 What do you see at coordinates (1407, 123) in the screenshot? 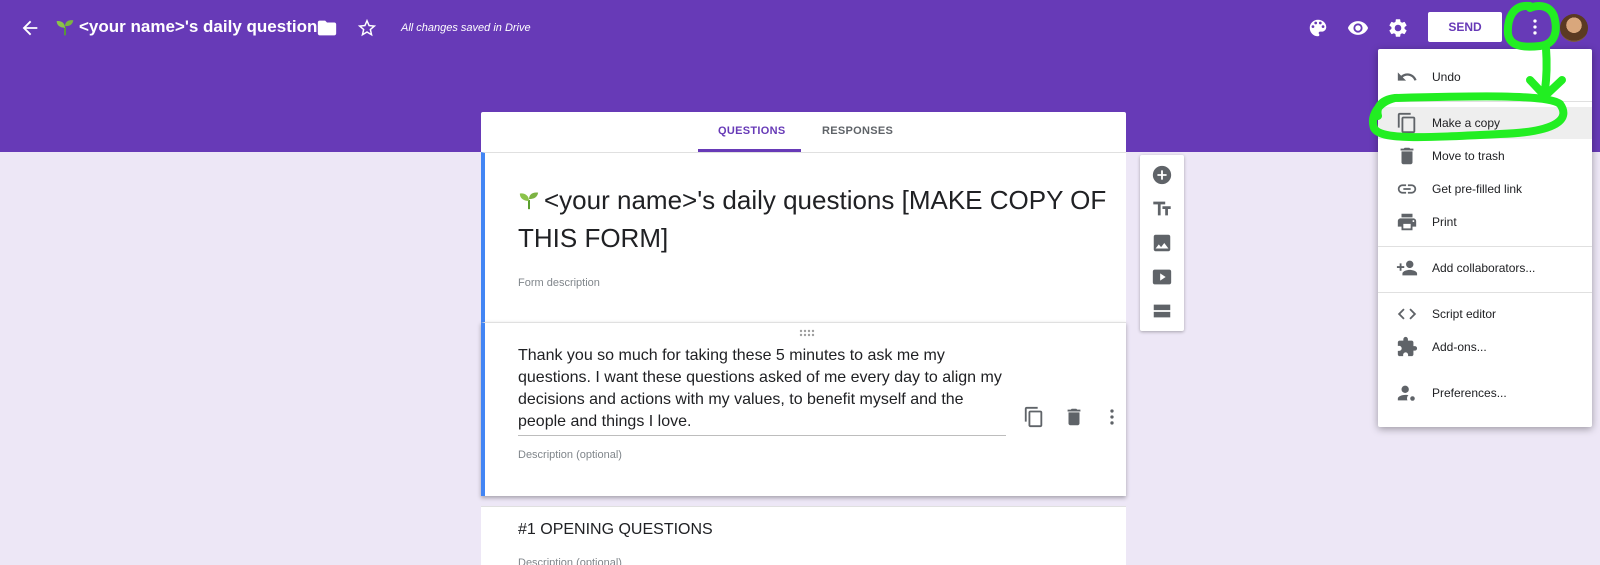
I see `copy-icon` at bounding box center [1407, 123].